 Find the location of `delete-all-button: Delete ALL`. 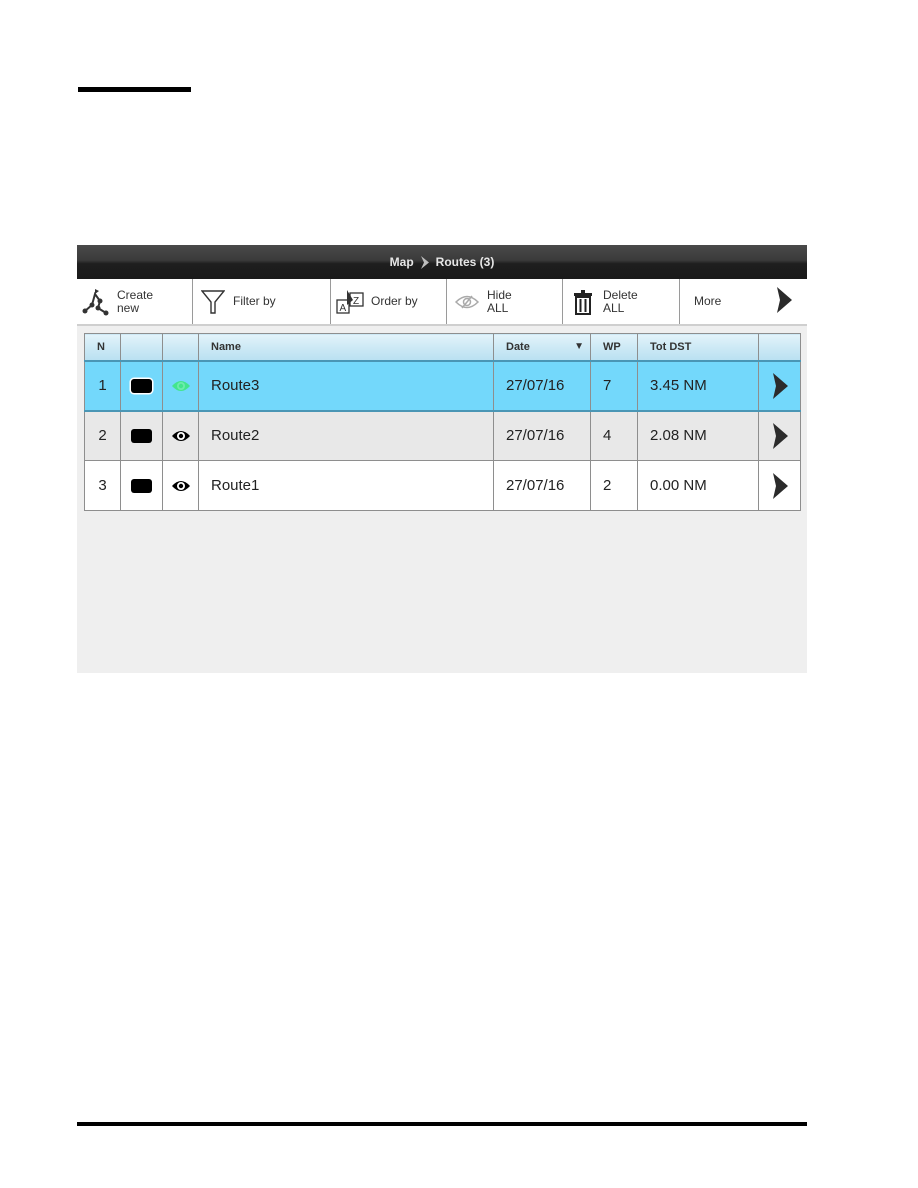

delete-all-button: Delete ALL is located at coordinates (621, 301).